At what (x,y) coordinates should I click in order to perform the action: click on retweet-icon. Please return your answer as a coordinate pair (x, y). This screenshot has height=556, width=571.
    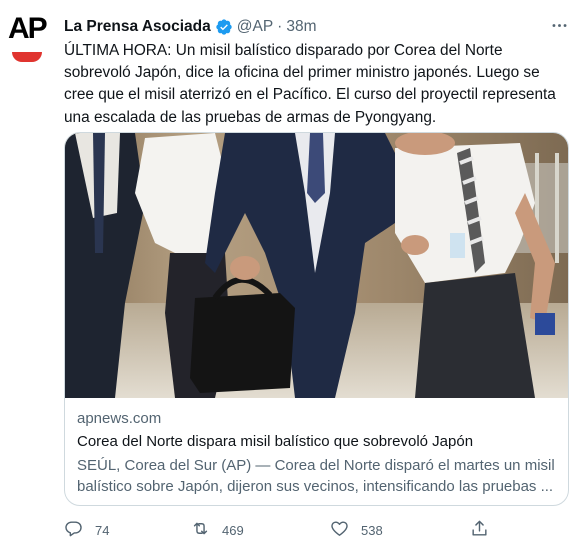
    Looking at the image, I should click on (200, 530).